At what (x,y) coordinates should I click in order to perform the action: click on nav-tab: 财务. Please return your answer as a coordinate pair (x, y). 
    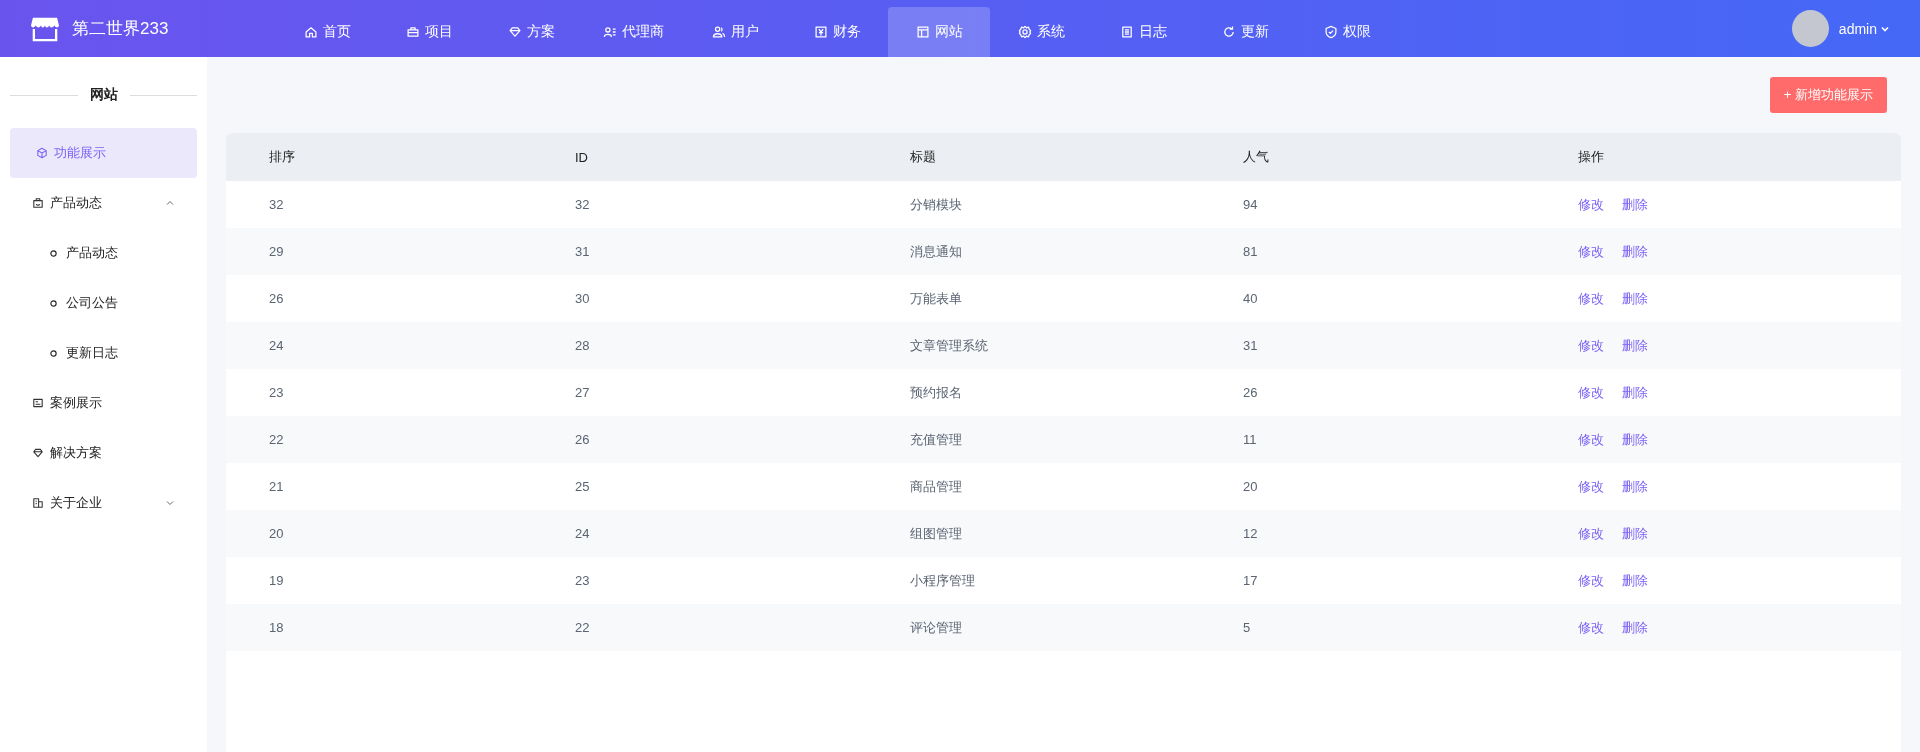
    Looking at the image, I should click on (837, 32).